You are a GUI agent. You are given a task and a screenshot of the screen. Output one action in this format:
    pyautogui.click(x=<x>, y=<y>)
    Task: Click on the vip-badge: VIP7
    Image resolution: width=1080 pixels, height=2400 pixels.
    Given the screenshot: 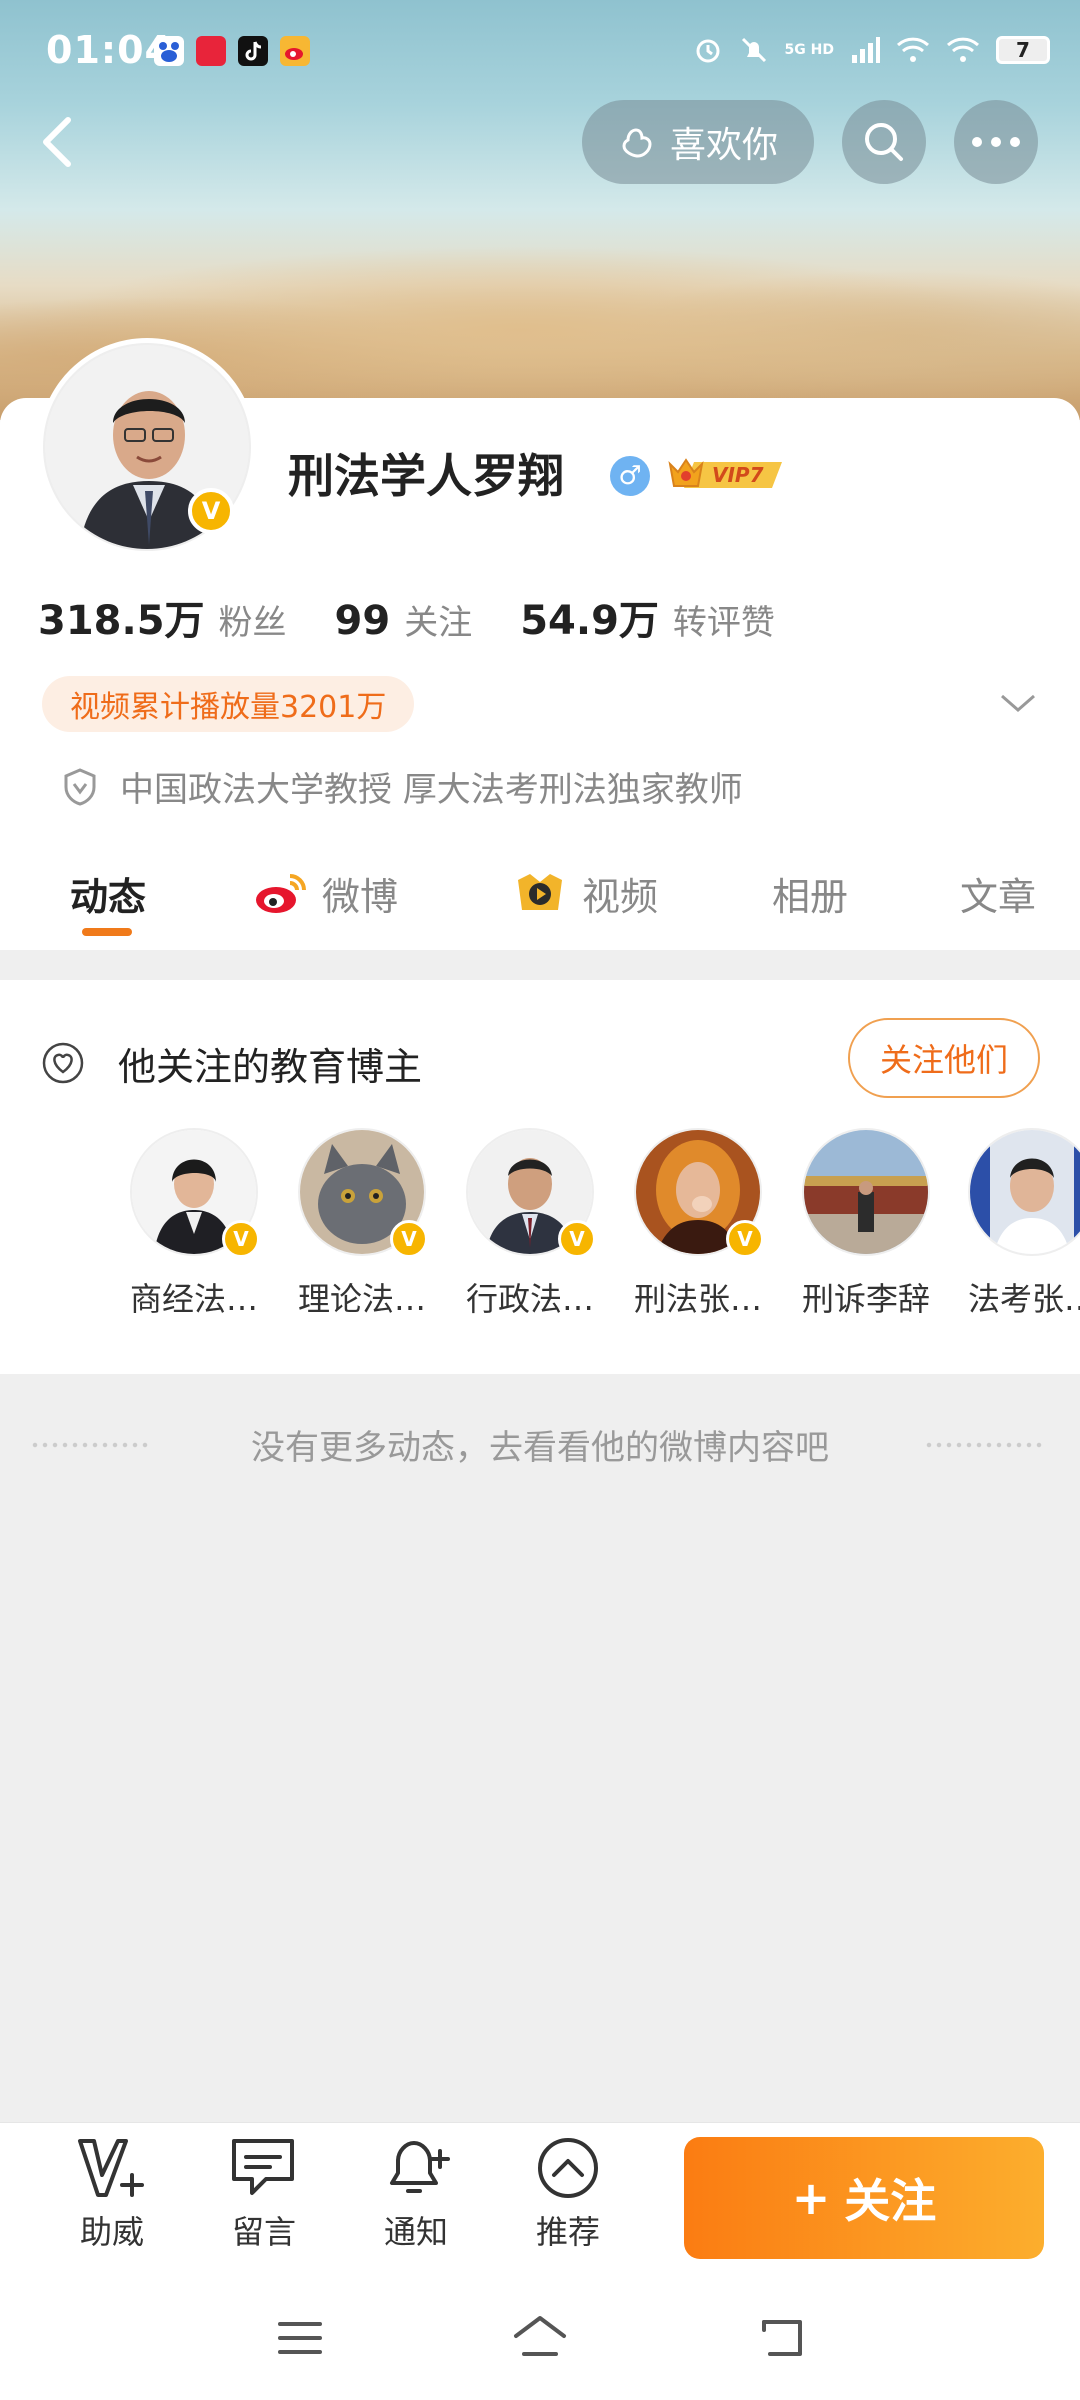 What is the action you would take?
    pyautogui.click(x=728, y=474)
    